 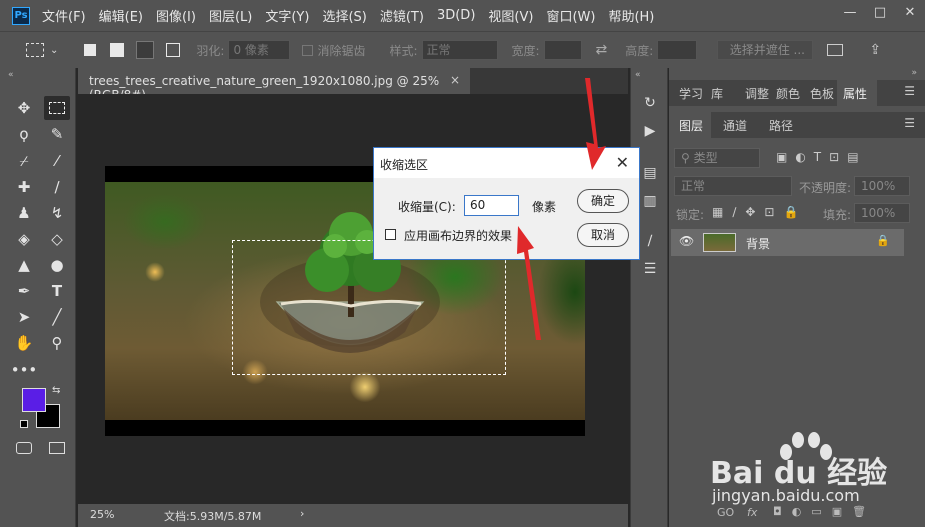 I want to click on watermark-url: jingyan.baidu.com, so click(x=786, y=495).